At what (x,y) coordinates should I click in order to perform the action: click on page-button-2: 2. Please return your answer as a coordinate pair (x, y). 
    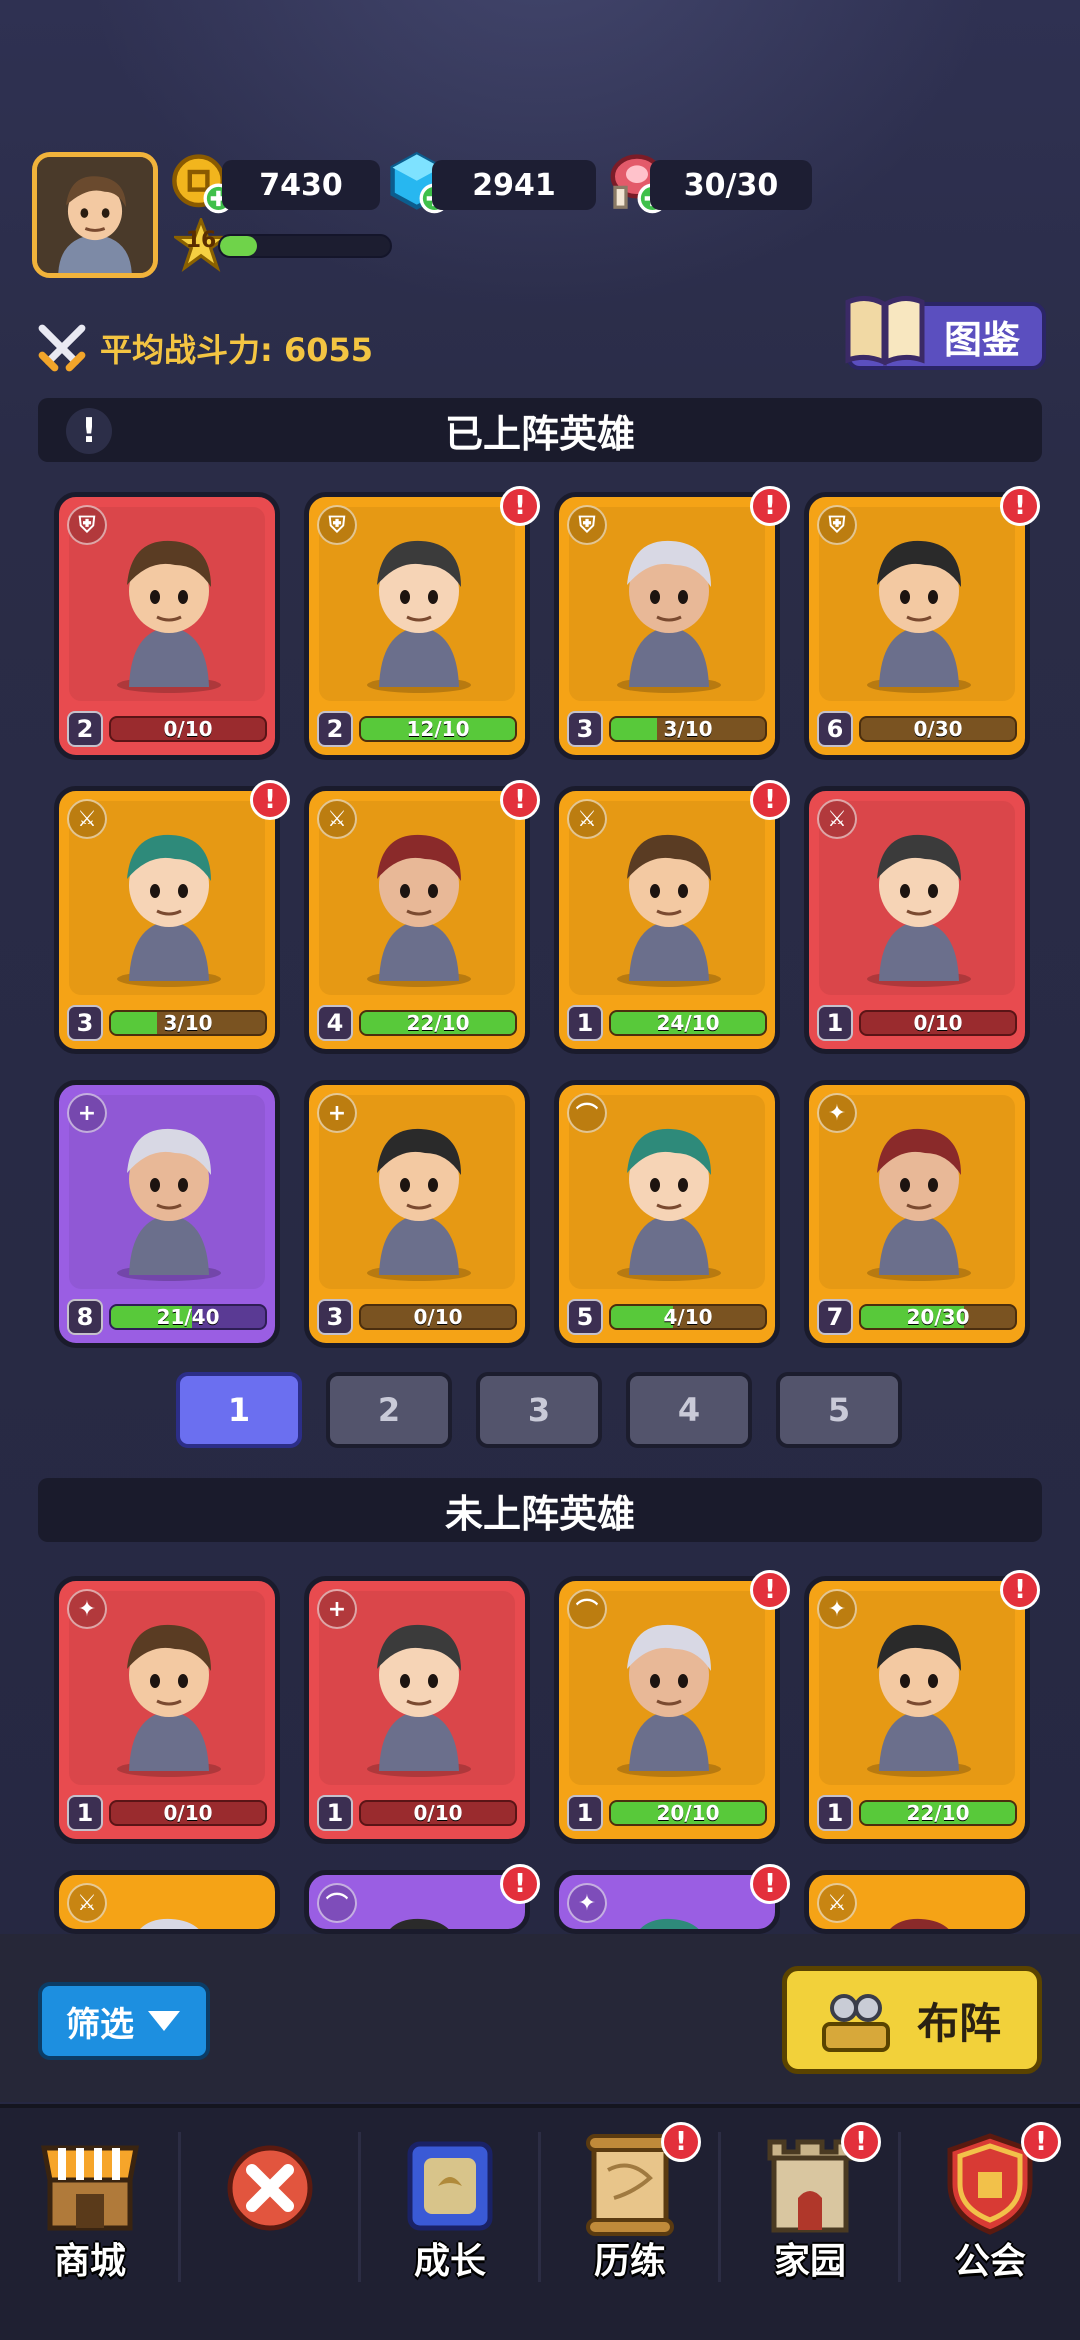
    Looking at the image, I should click on (389, 1410).